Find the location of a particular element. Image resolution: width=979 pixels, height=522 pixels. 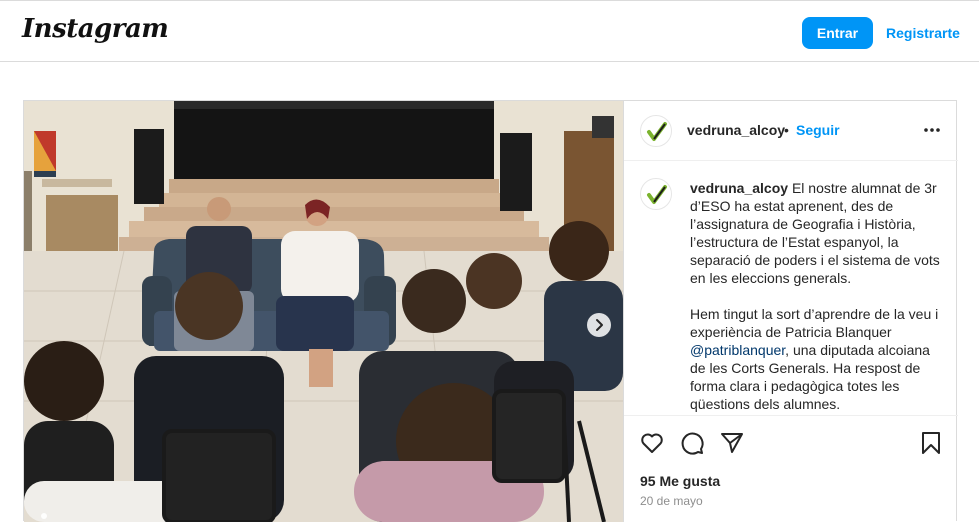

carousel-indicator is located at coordinates (44, 516).